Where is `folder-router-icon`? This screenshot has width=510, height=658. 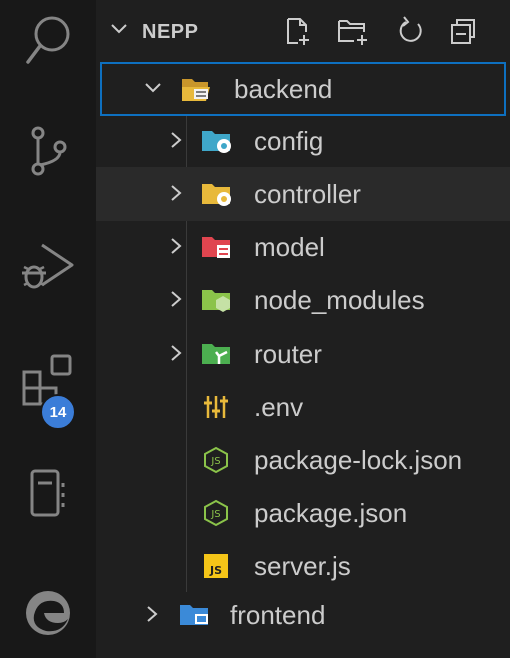 folder-router-icon is located at coordinates (216, 354).